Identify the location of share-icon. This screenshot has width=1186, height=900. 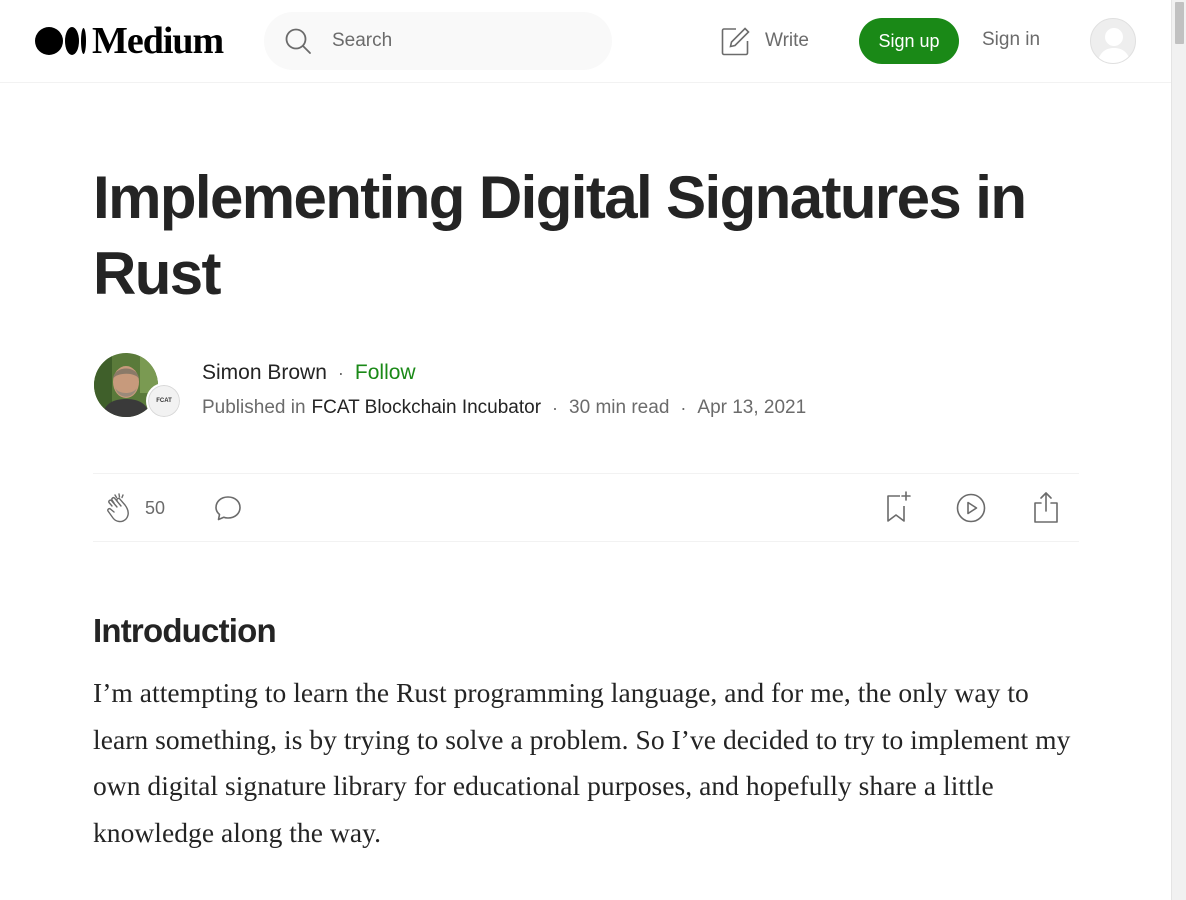
(1046, 507).